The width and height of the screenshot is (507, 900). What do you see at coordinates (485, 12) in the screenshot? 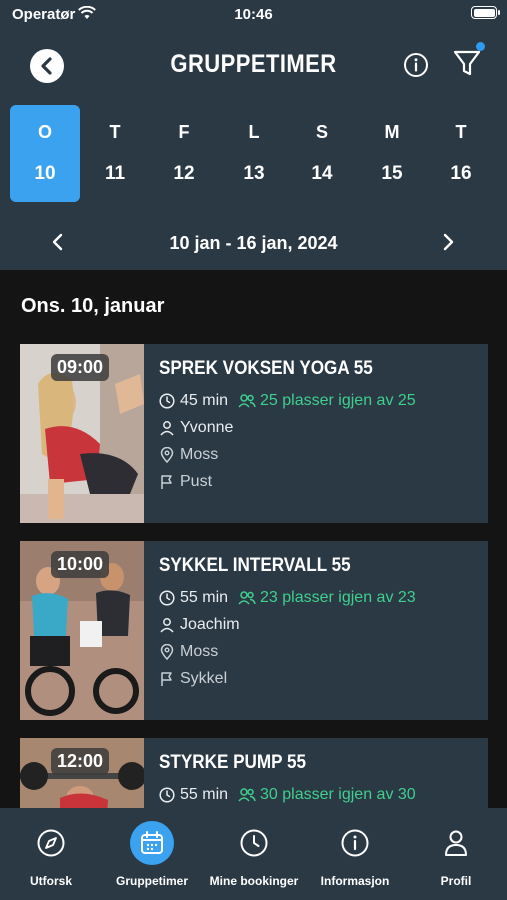
I see `battery-icon` at bounding box center [485, 12].